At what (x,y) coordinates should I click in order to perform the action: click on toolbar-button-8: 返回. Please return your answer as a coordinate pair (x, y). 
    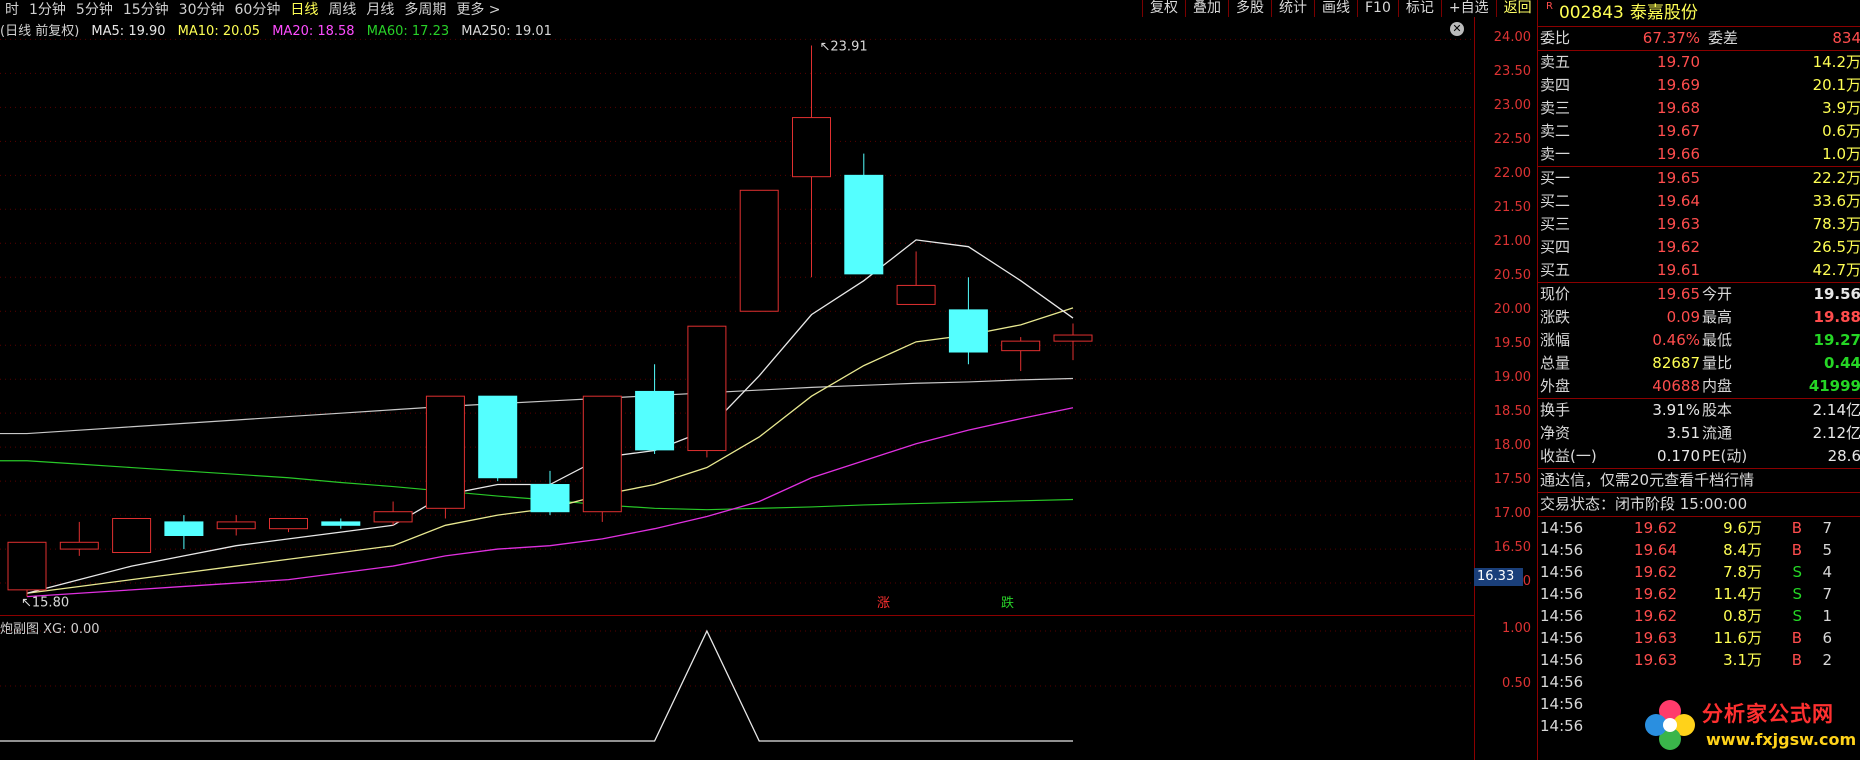
    Looking at the image, I should click on (1517, 8).